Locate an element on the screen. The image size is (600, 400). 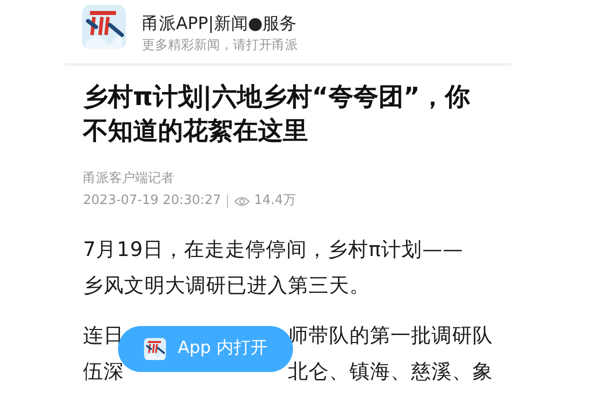
app-banner-title: 甬派APP|新闻●服务 is located at coordinates (220, 24).